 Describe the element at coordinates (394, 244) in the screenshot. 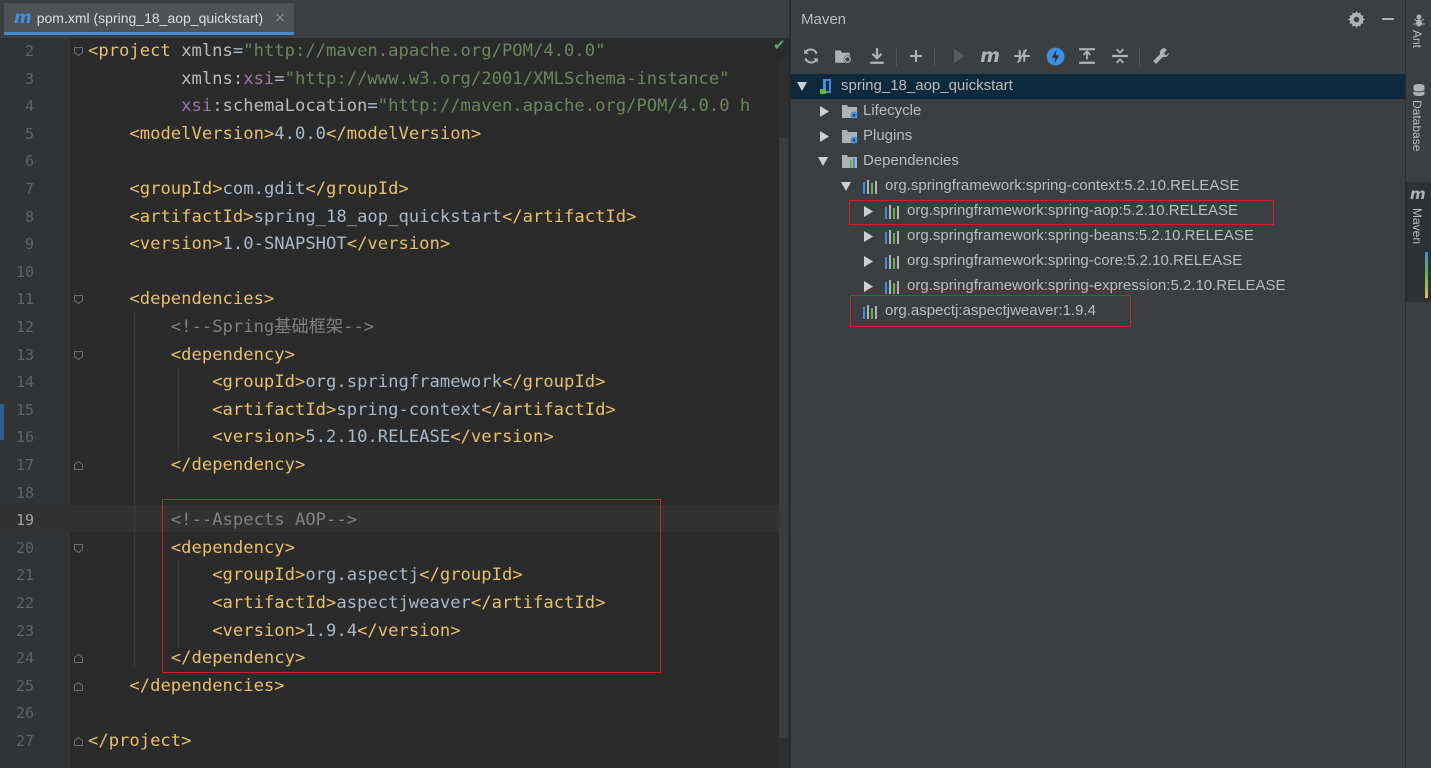

I see `code-line: 9 <version>1.0-SNAPSHOT</version>` at that location.